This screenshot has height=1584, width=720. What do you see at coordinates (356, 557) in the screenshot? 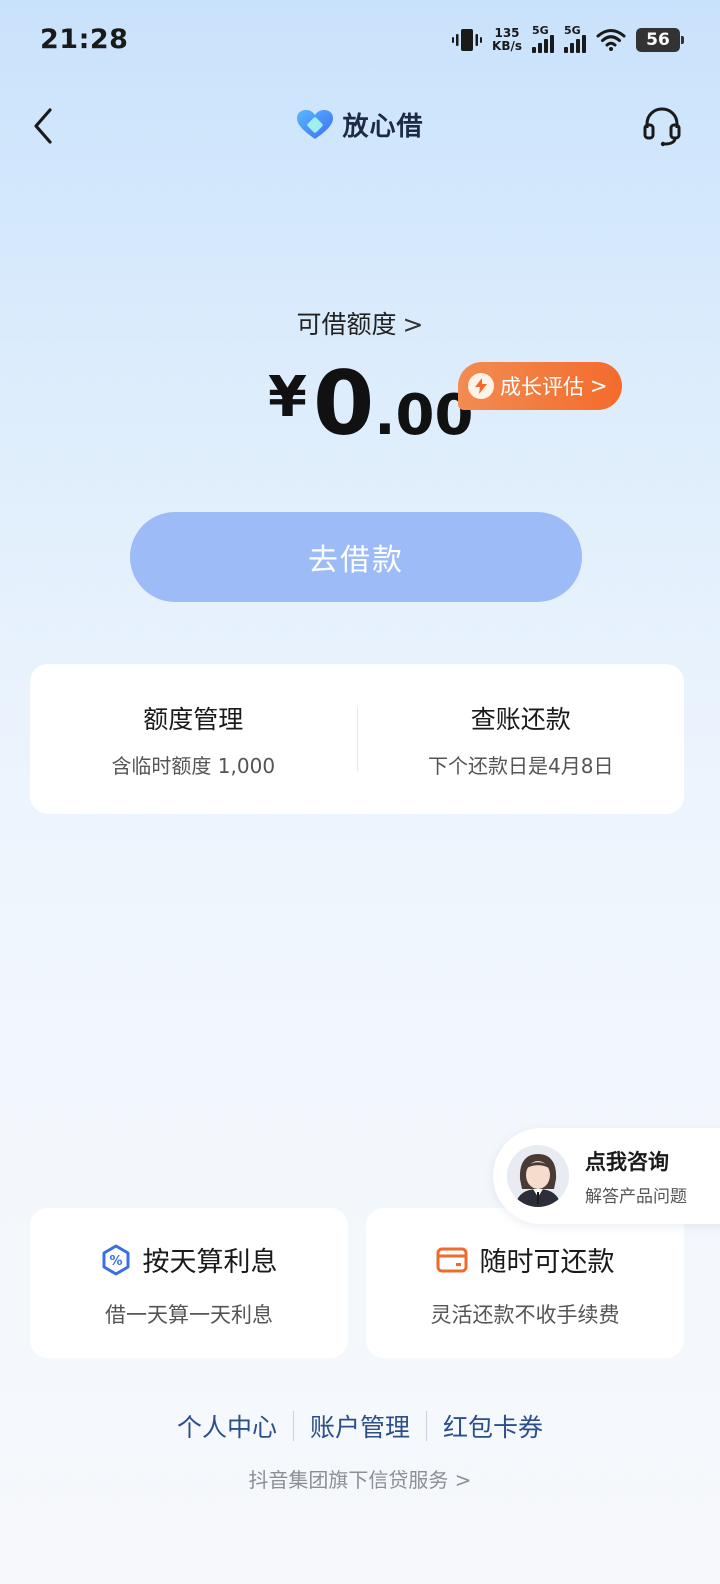
I see `borrow-button: 去借款` at bounding box center [356, 557].